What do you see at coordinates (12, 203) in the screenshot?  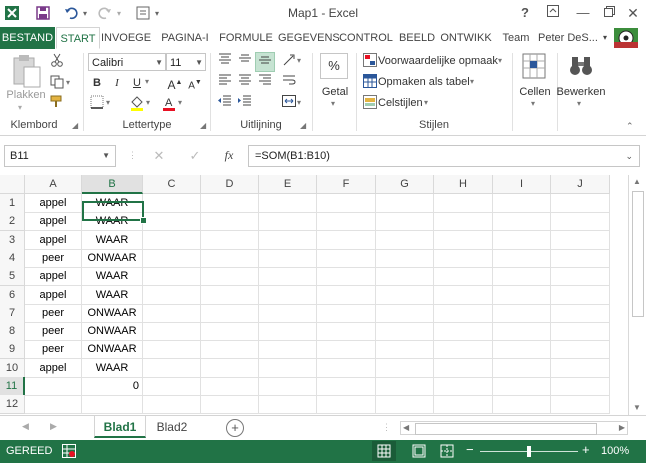 I see `row-header: 1` at bounding box center [12, 203].